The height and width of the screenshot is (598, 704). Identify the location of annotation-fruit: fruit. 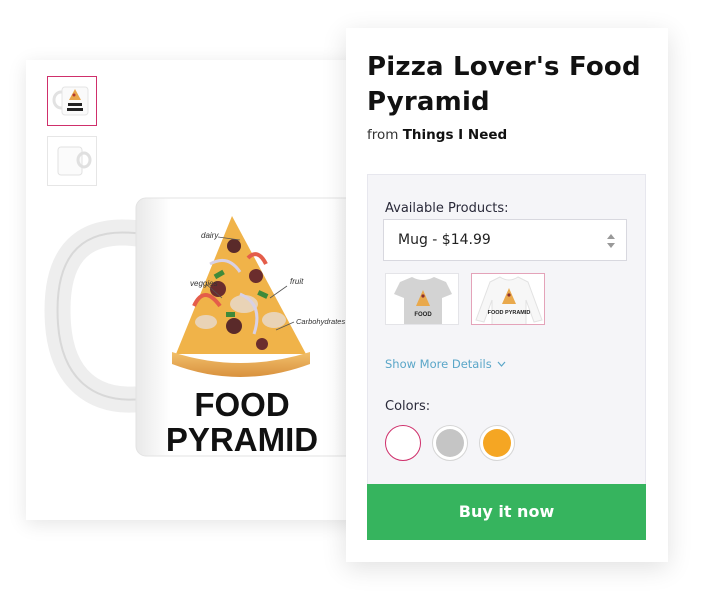
(297, 281).